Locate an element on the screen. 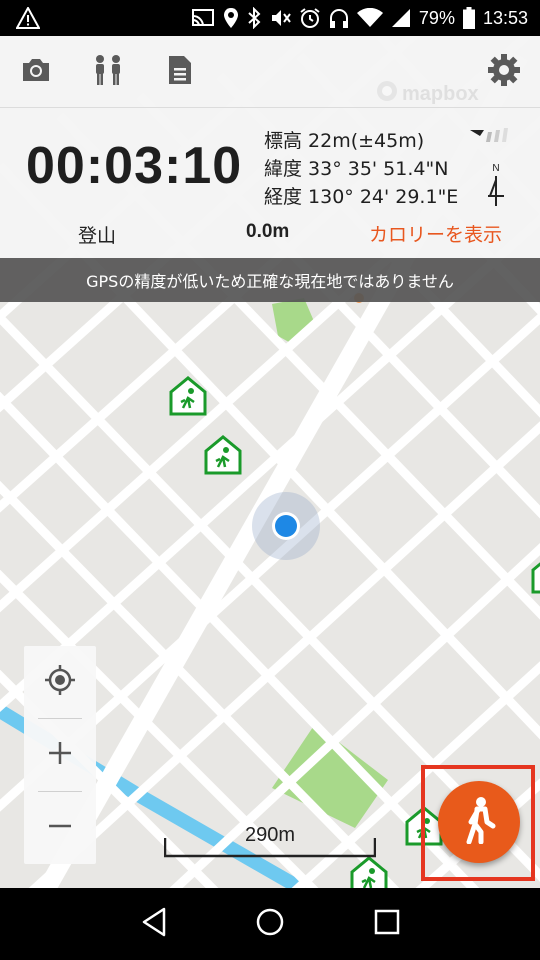 Image resolution: width=540 pixels, height=960 pixels. zoom-in-button is located at coordinates (60, 755).